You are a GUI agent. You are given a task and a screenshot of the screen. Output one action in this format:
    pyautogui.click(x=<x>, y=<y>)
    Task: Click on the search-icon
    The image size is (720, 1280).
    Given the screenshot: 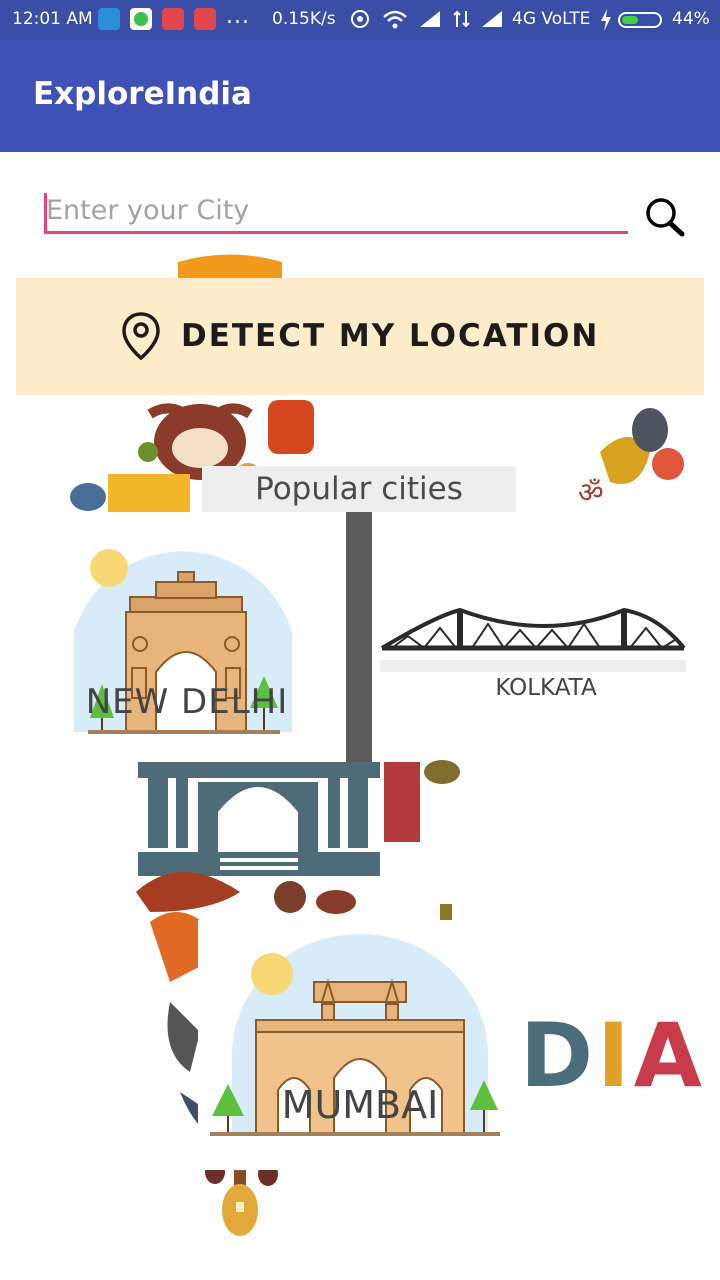 What is the action you would take?
    pyautogui.click(x=665, y=217)
    